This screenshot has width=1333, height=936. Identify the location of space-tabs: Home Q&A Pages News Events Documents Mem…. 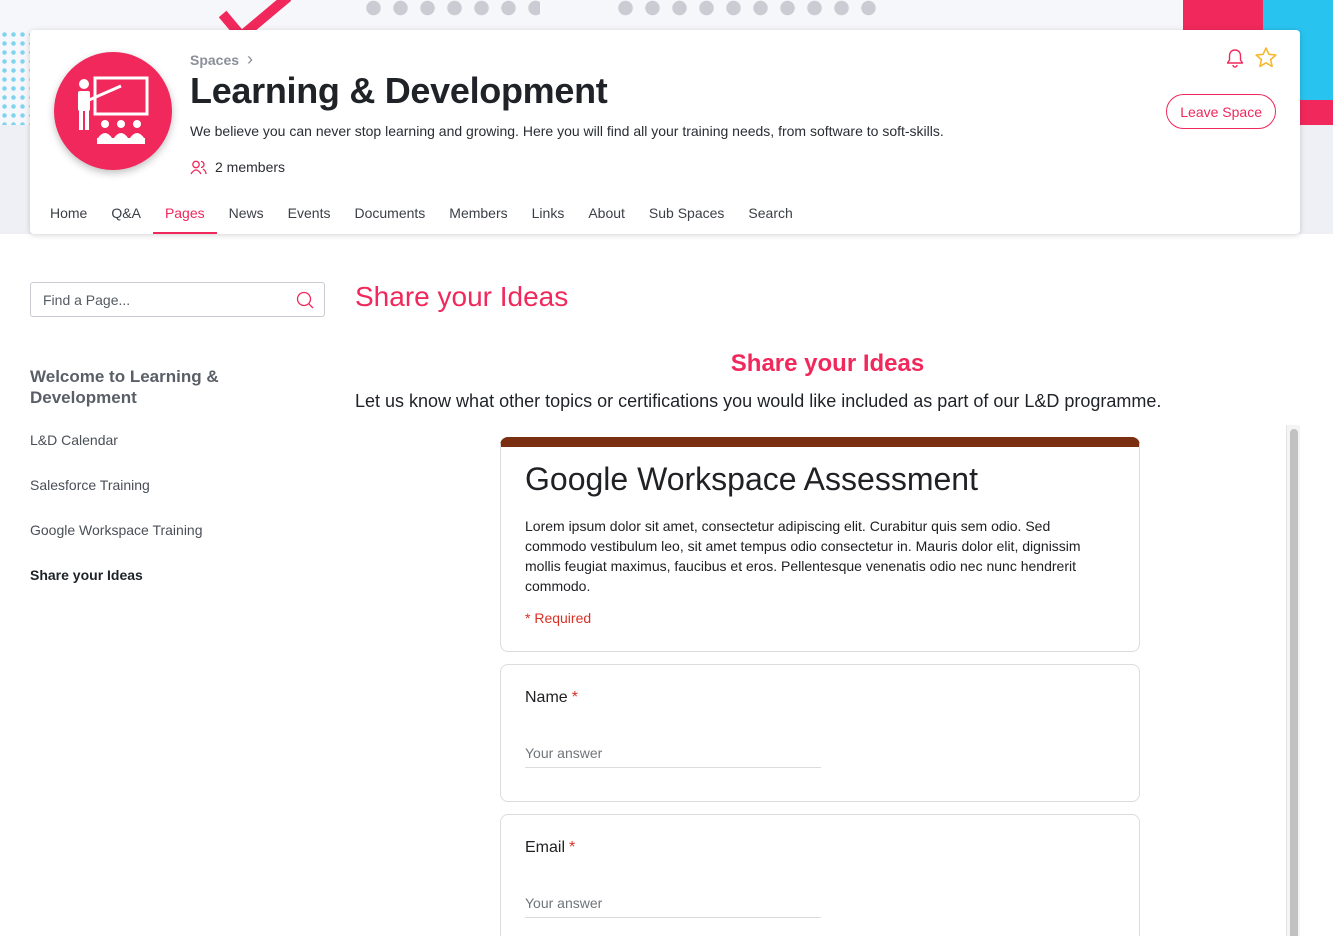
(421, 216).